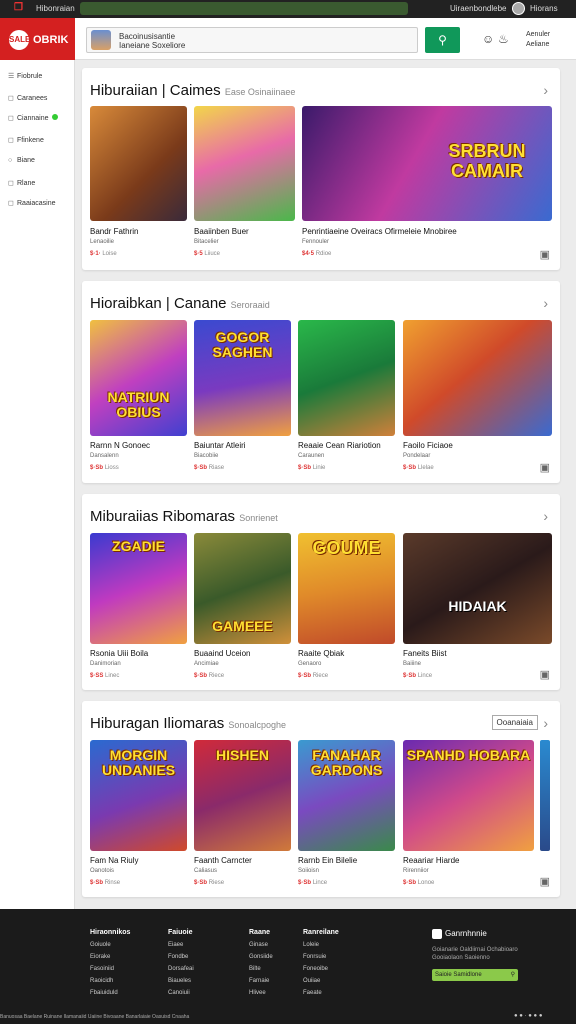 This screenshot has height=1024, width=576. I want to click on game-thumbnail: FANAHAR GARDONS, so click(346, 795).